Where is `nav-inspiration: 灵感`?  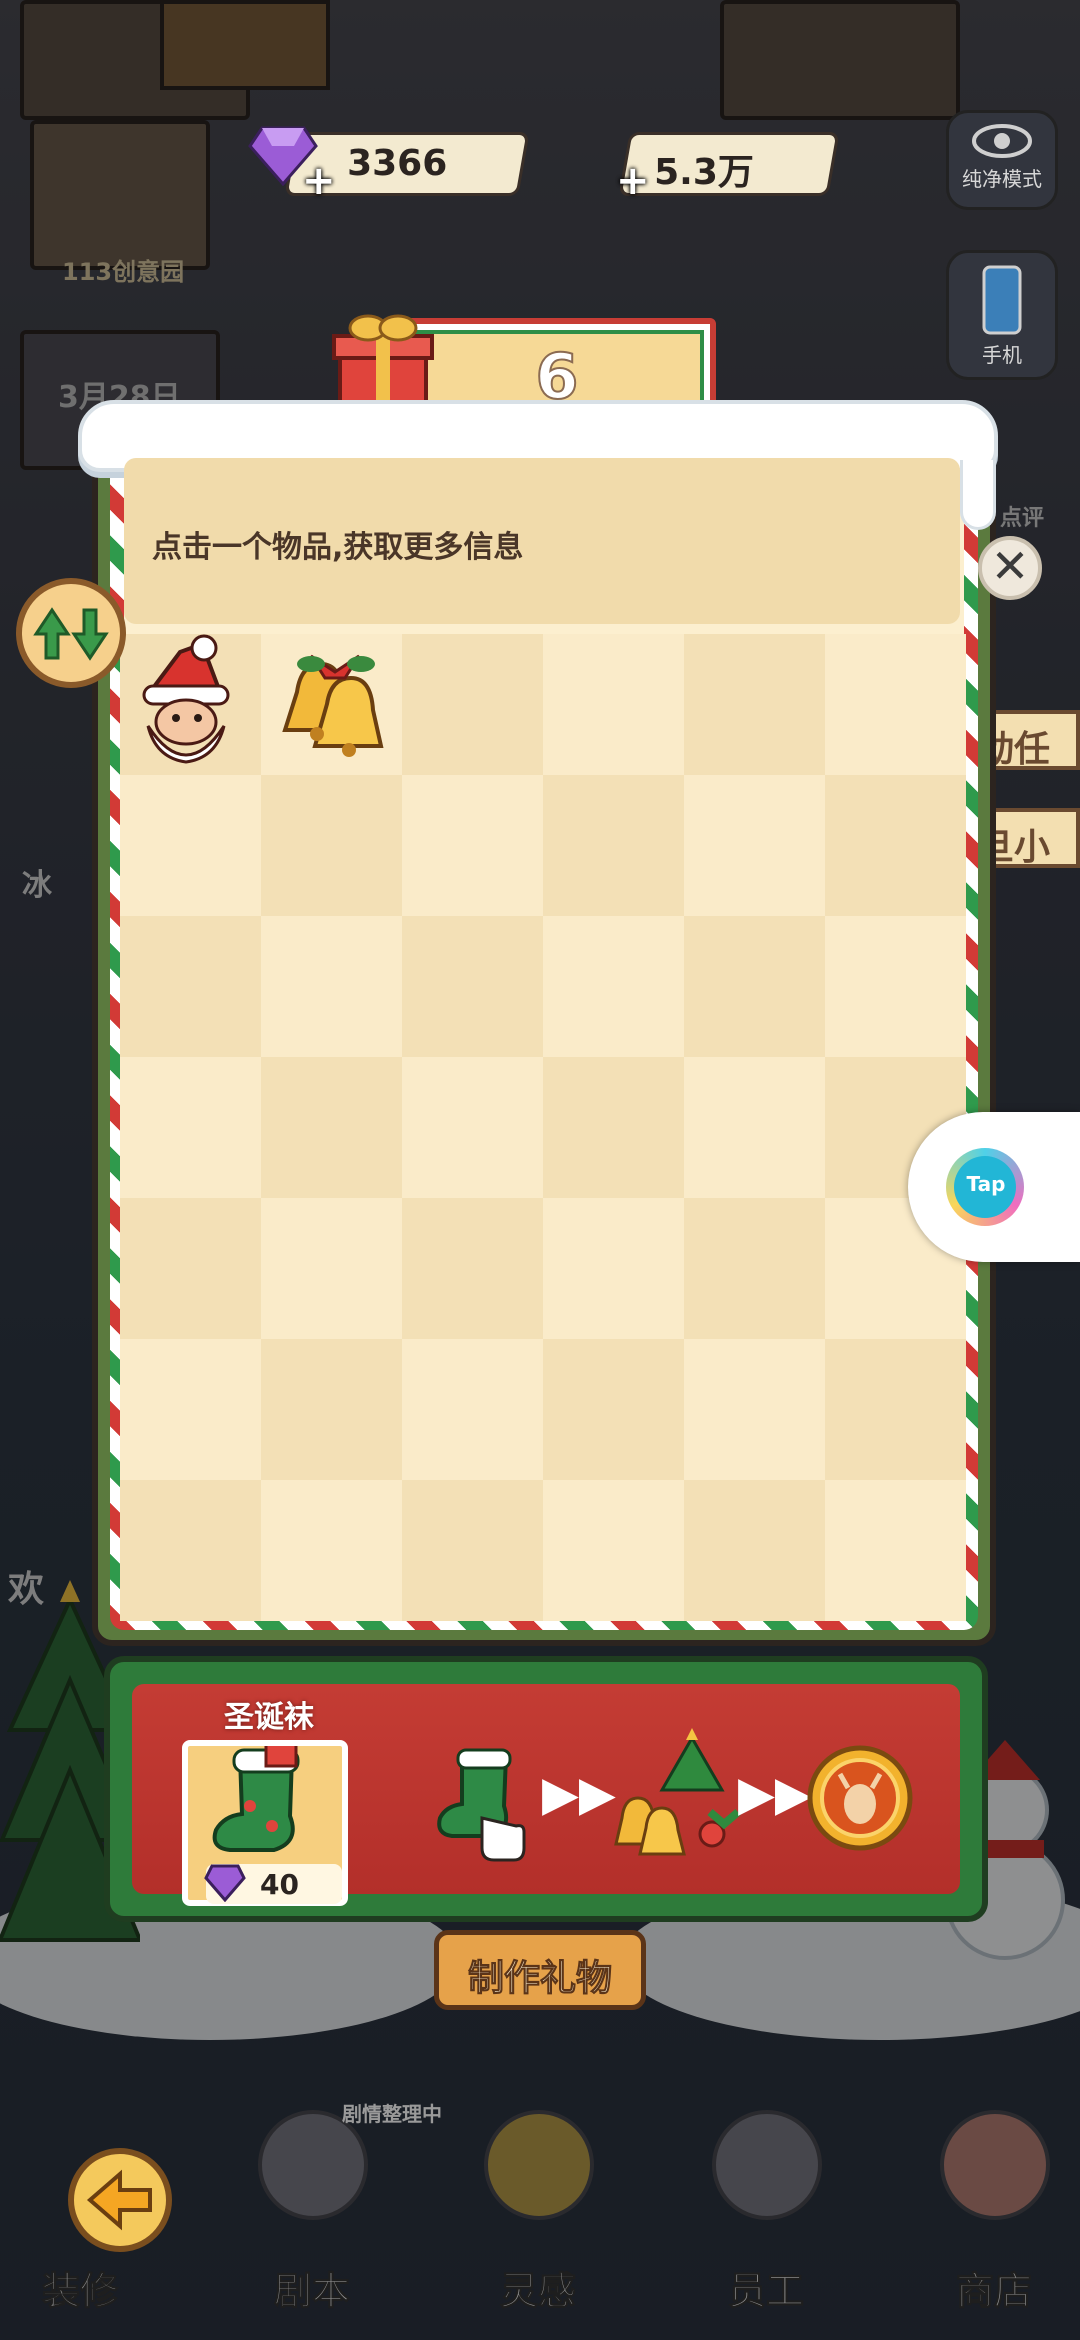
nav-inspiration: 灵感 is located at coordinates (538, 2212).